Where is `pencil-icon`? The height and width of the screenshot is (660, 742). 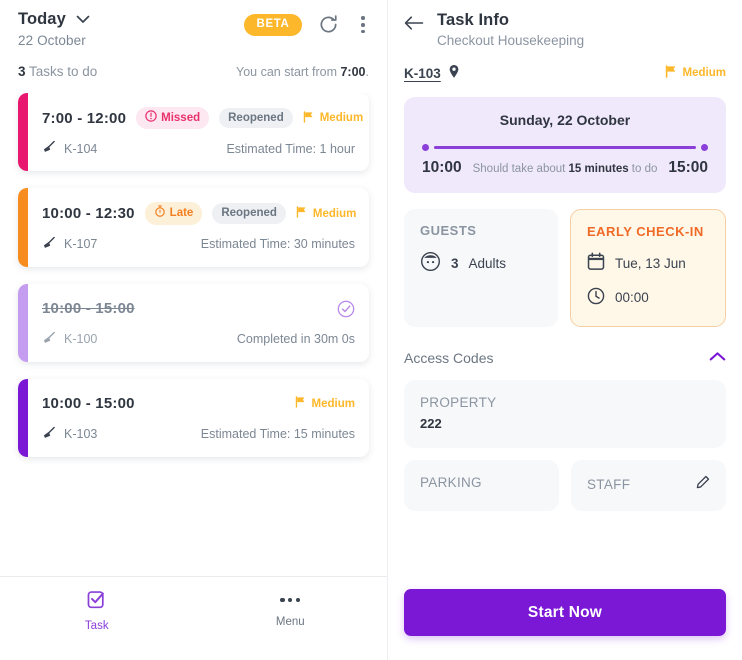
pencil-icon is located at coordinates (703, 484).